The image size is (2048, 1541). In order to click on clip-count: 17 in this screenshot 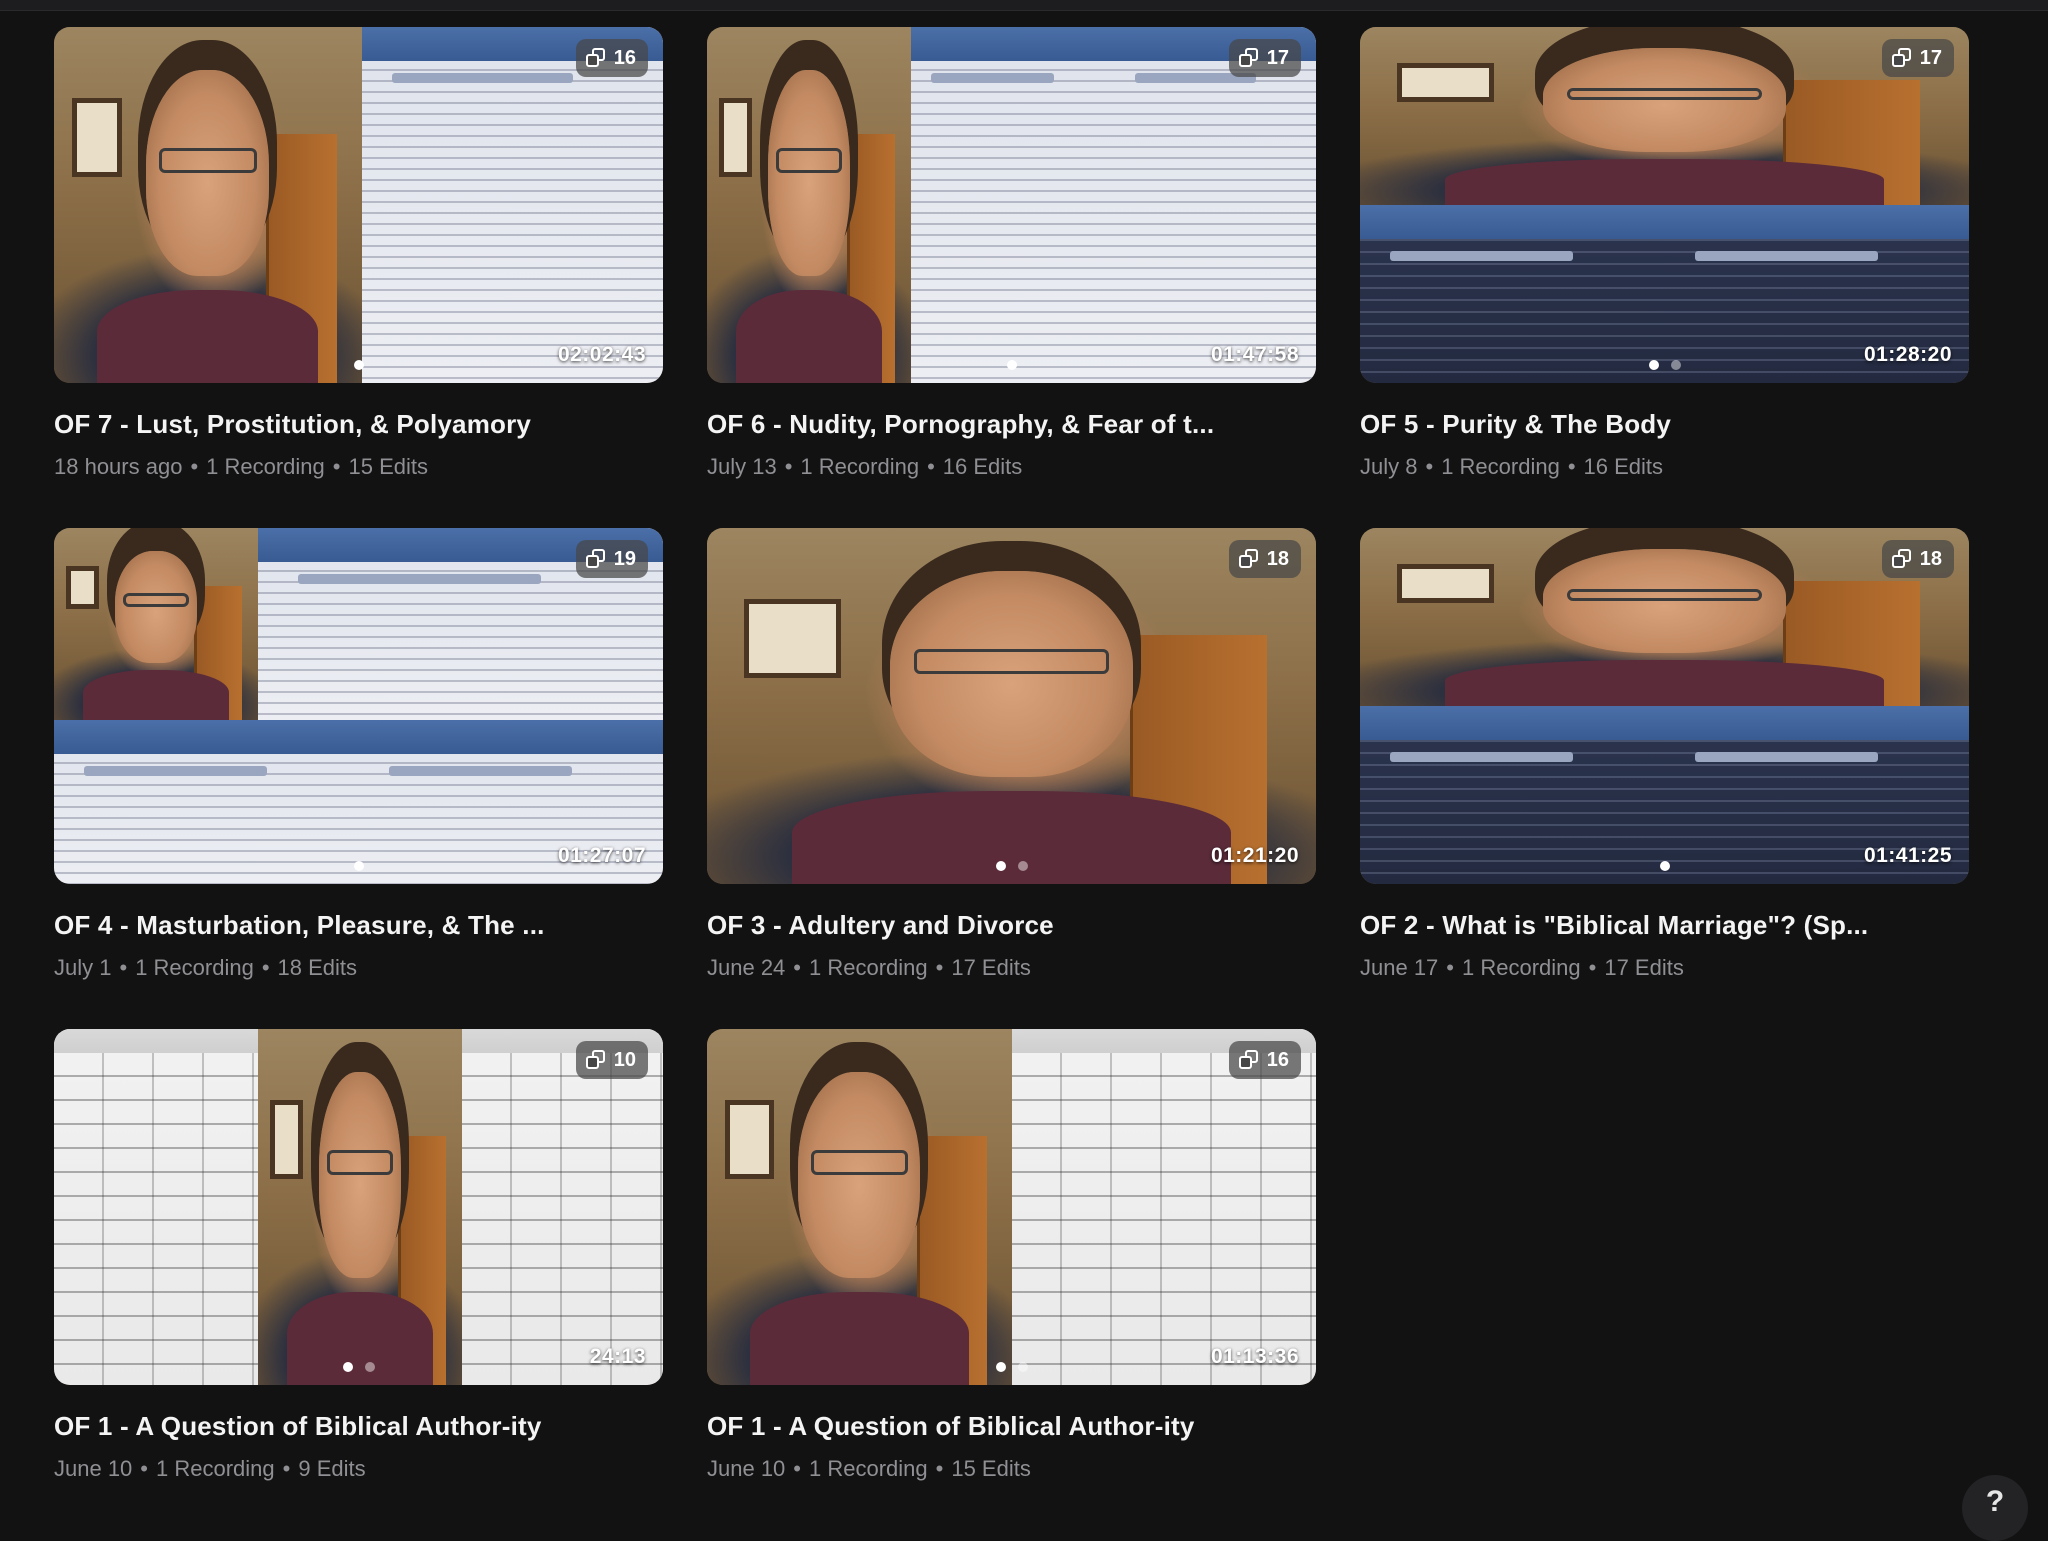, I will do `click(1278, 58)`.